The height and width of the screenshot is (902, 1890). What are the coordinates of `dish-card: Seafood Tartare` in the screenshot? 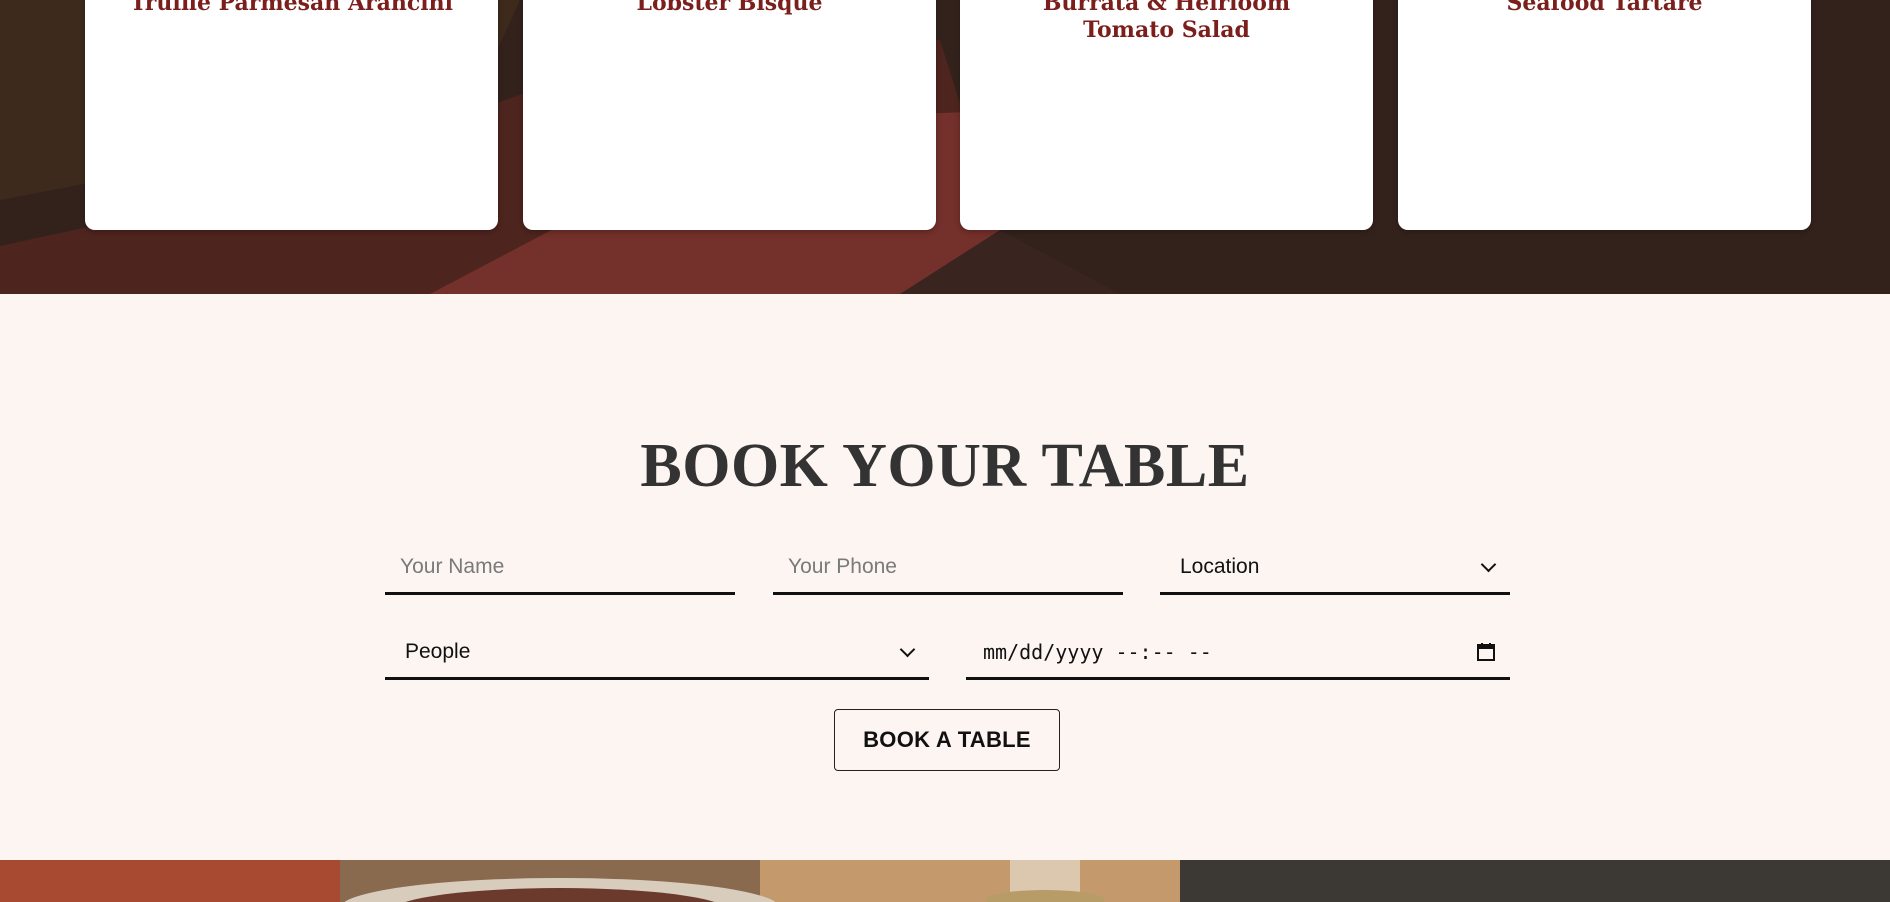 It's located at (1604, 115).